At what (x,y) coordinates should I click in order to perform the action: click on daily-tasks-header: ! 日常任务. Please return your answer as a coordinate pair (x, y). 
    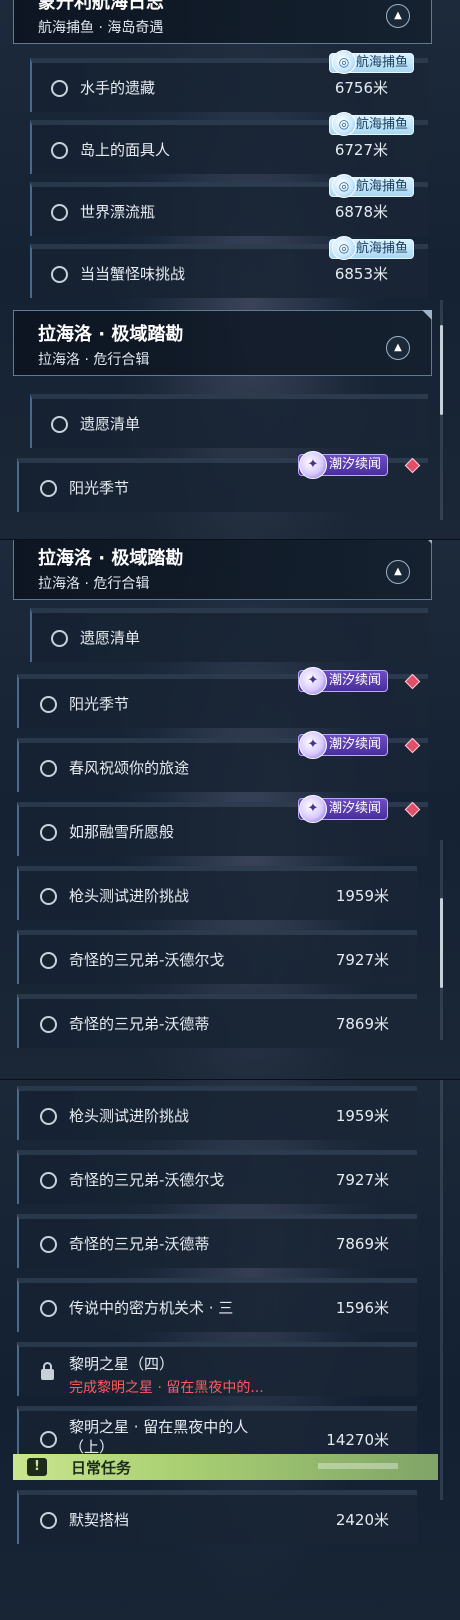
    Looking at the image, I should click on (225, 1467).